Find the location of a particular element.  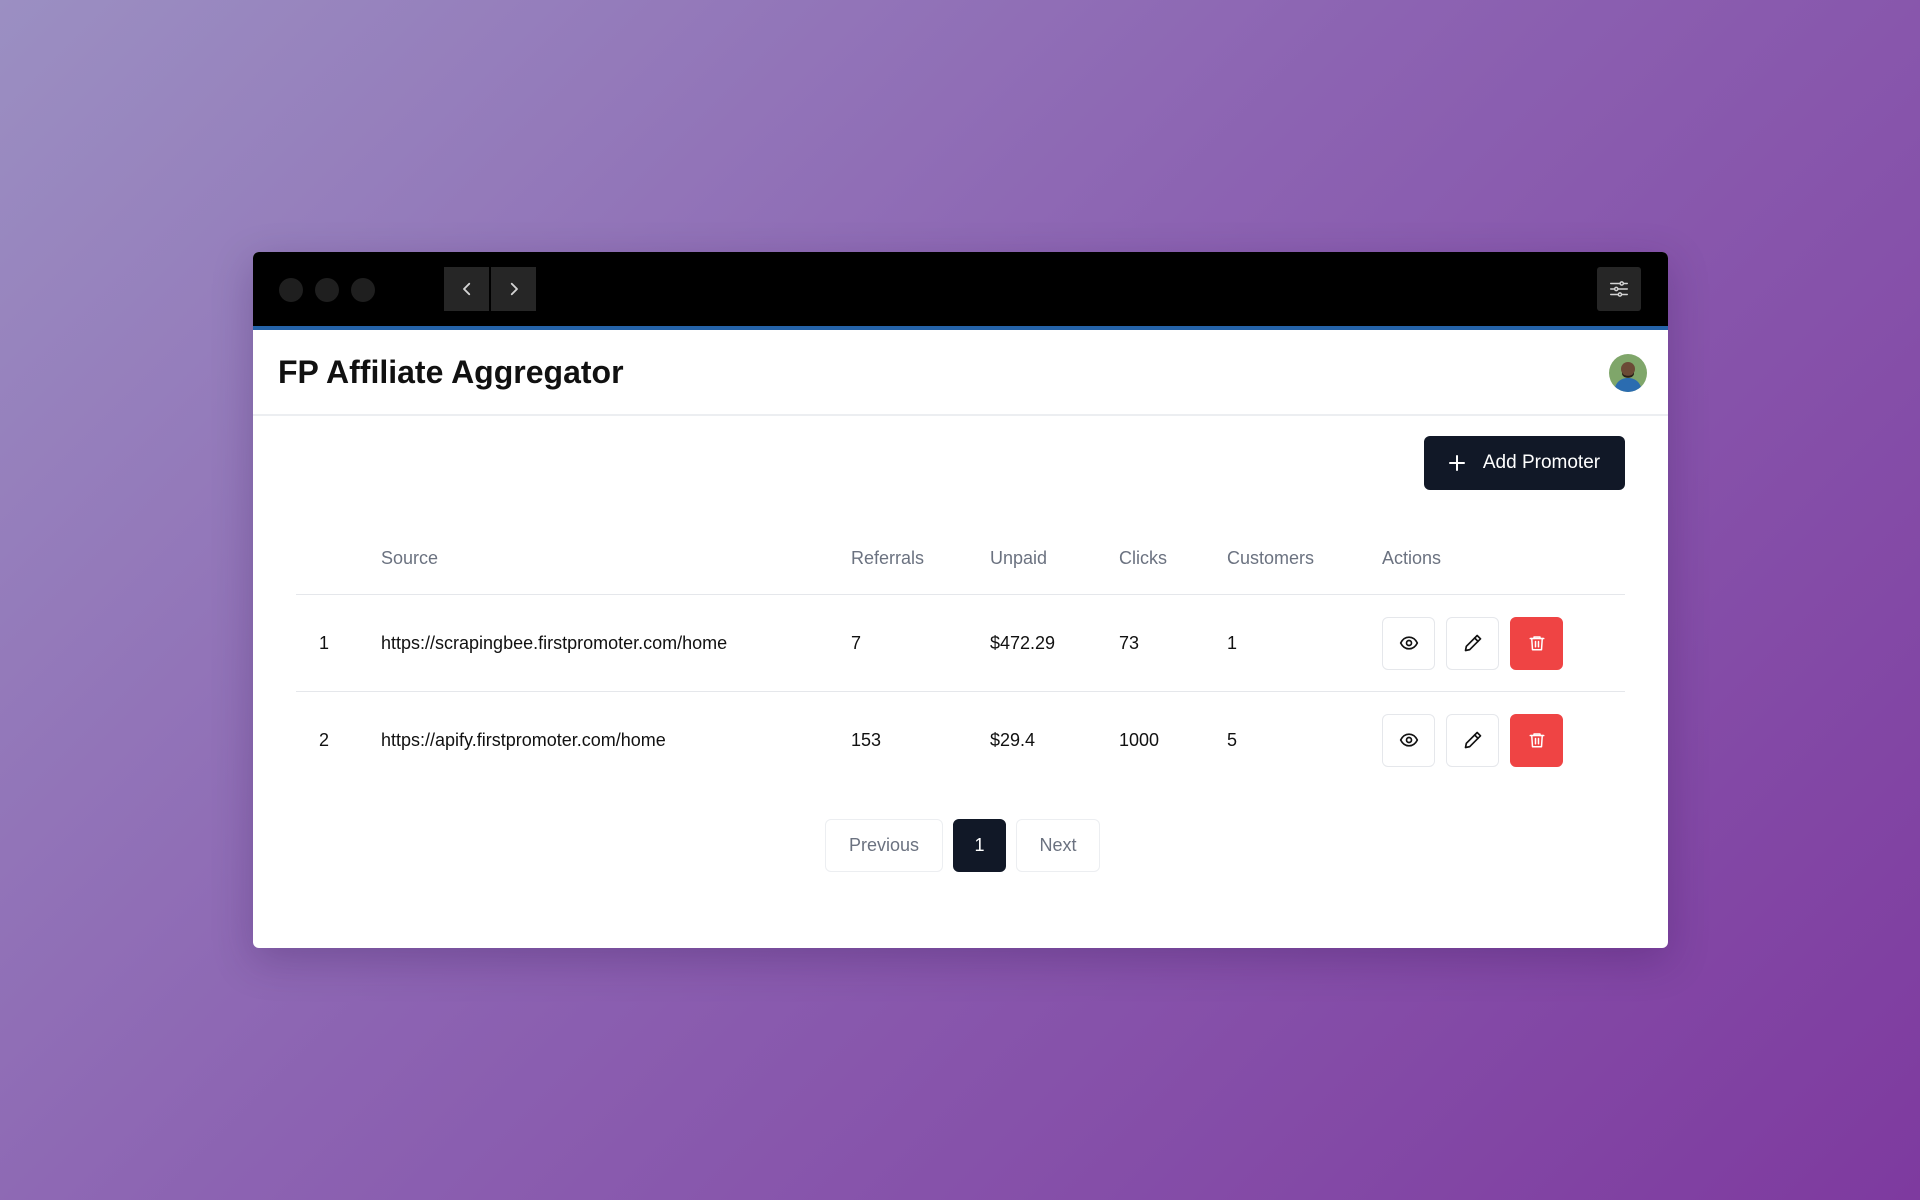

user-avatar-icon is located at coordinates (1628, 373).